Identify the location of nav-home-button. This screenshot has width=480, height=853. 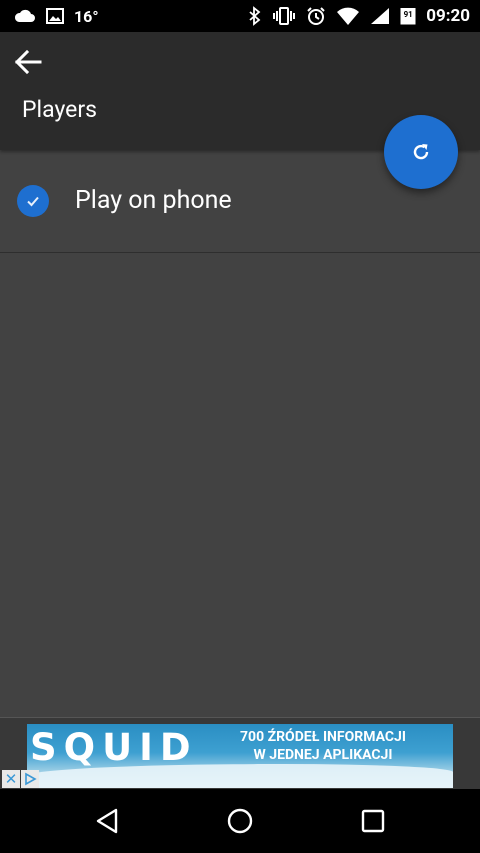
(240, 821).